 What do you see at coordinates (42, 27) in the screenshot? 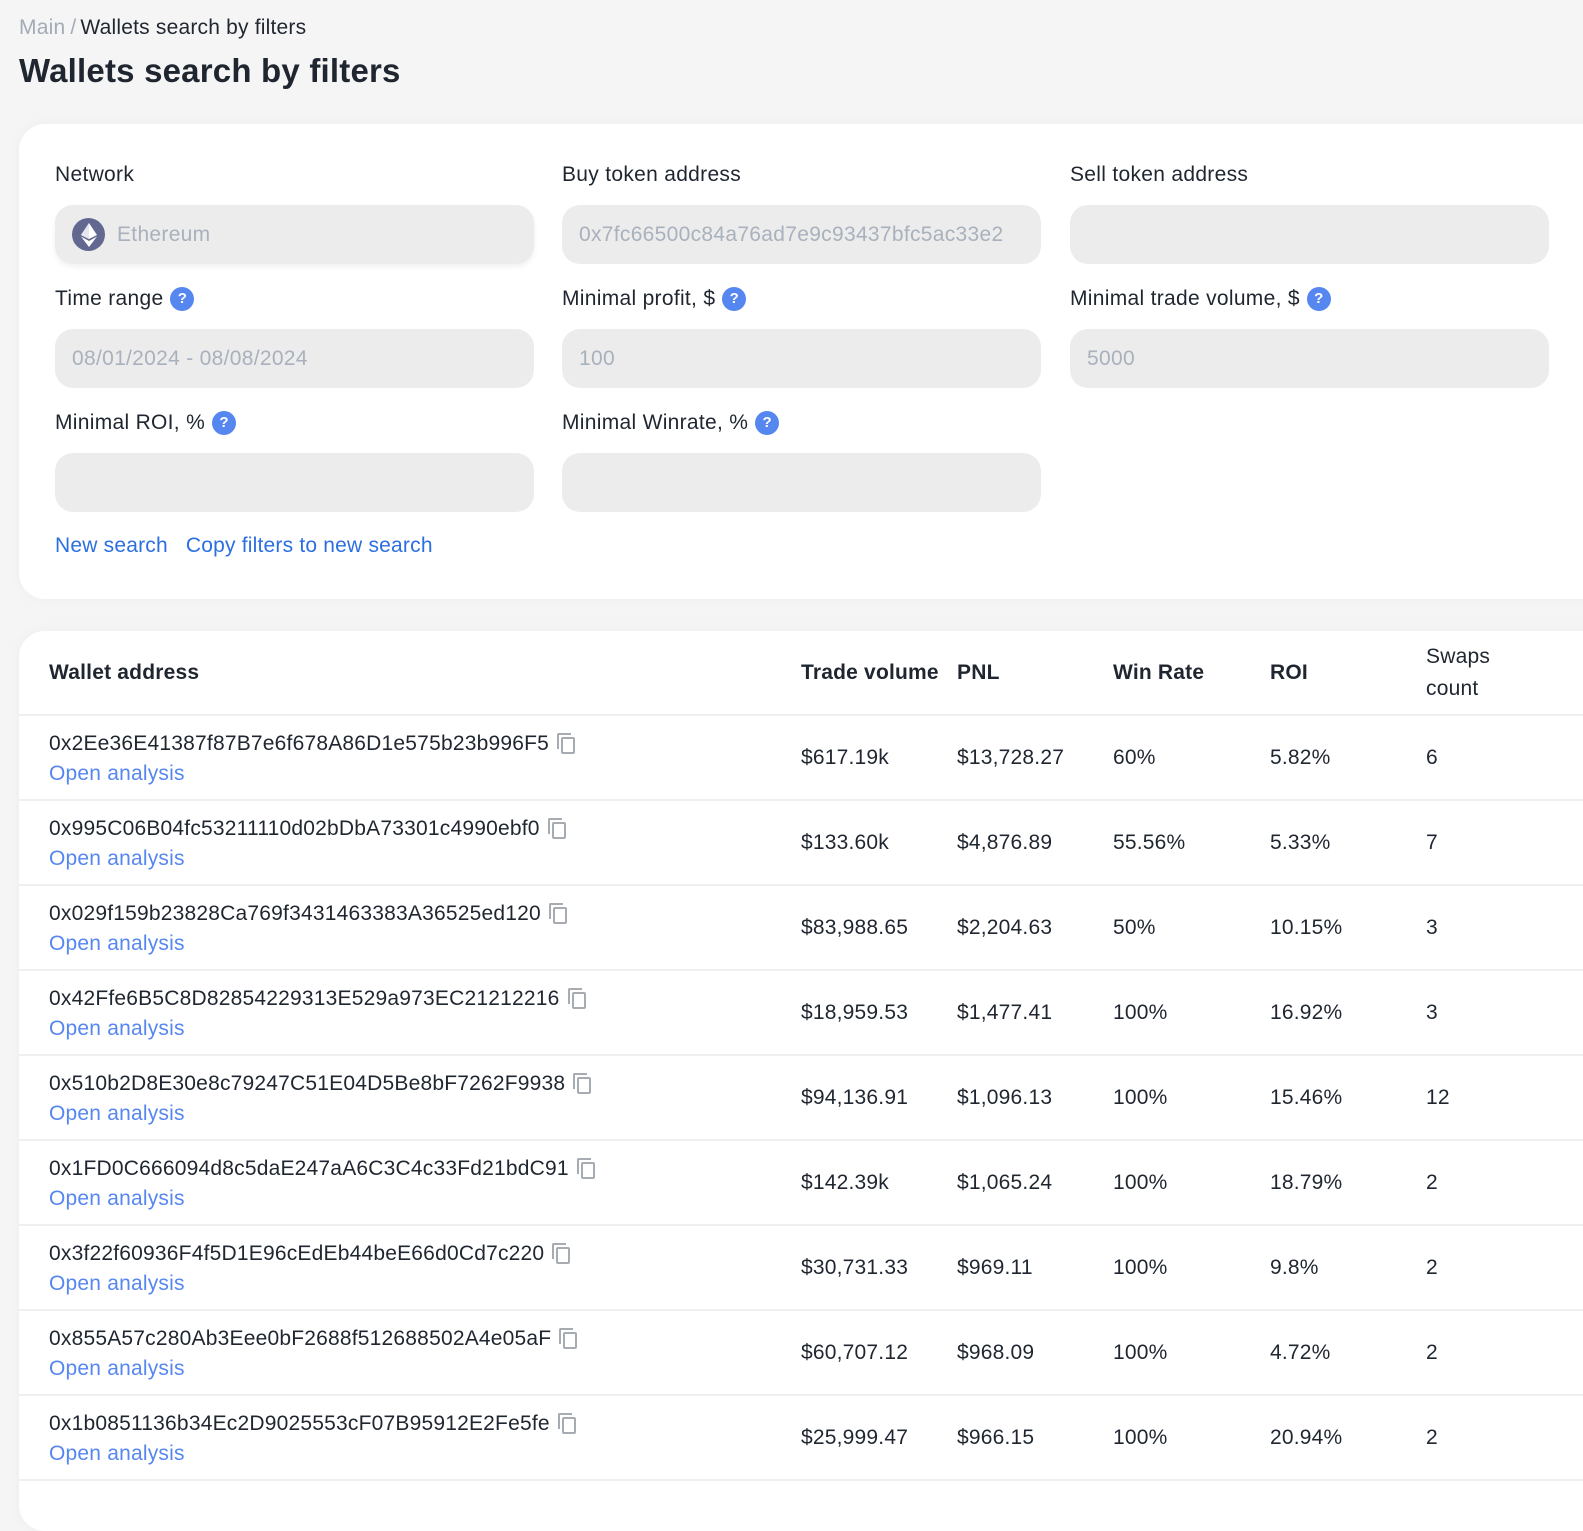
I see `breadcrumb-main-link: Main` at bounding box center [42, 27].